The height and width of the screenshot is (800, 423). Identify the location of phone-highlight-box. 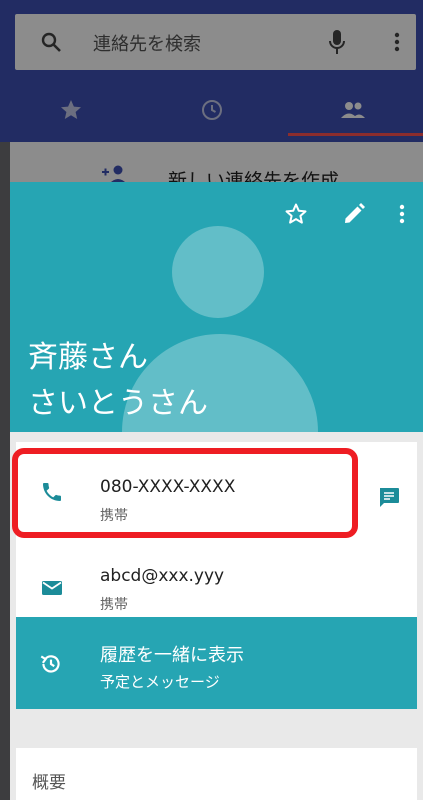
(185, 493).